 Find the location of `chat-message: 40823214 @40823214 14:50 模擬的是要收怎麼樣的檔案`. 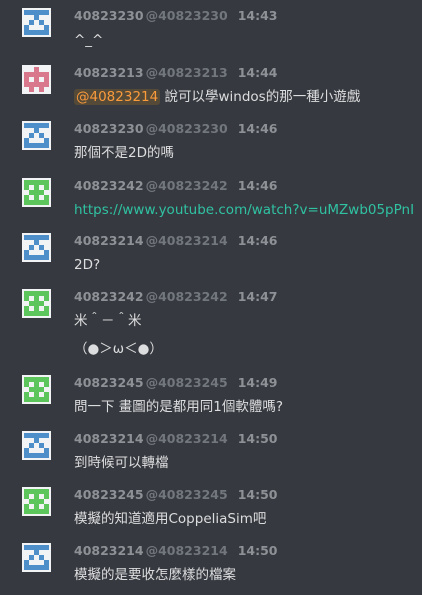

chat-message: 40823214 @40823214 14:50 模擬的是要收怎麼樣的檔案 is located at coordinates (211, 567).